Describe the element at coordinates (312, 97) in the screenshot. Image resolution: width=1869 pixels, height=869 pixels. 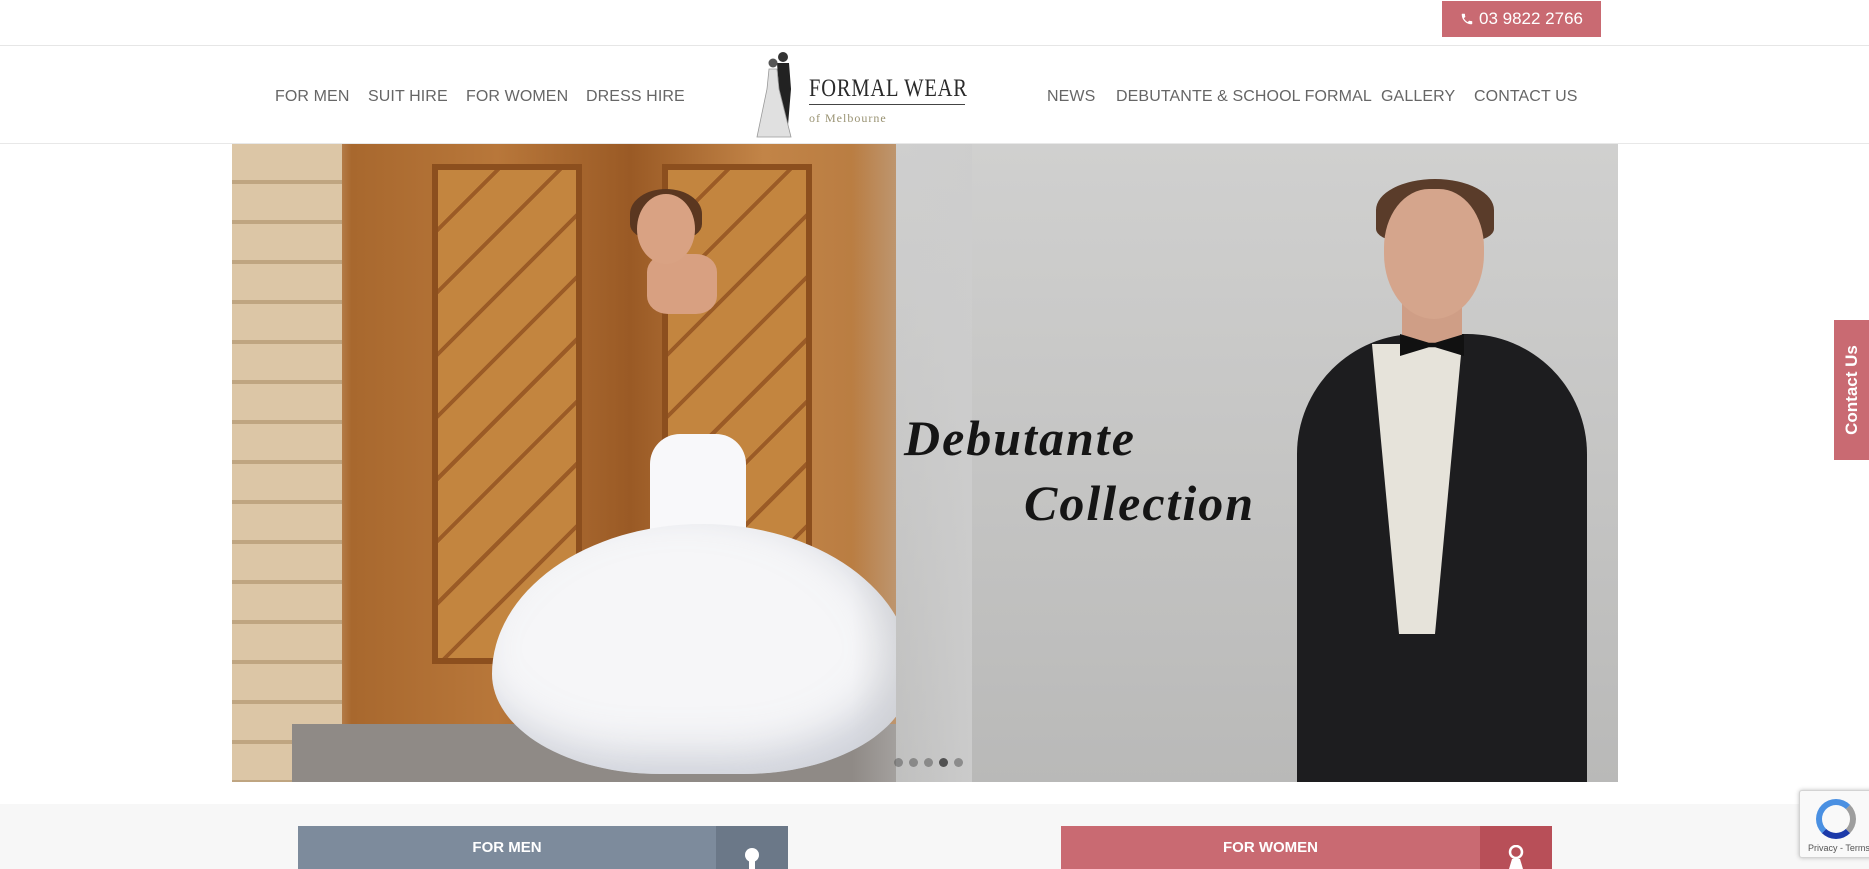
I see `nav-for-men: FOR MEN` at that location.